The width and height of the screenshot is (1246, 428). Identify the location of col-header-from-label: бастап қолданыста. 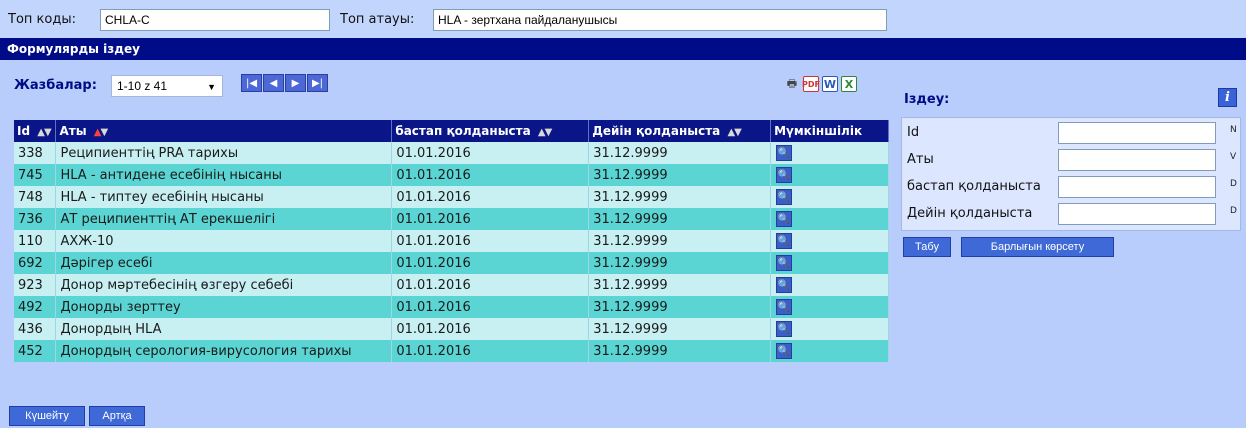
(463, 131).